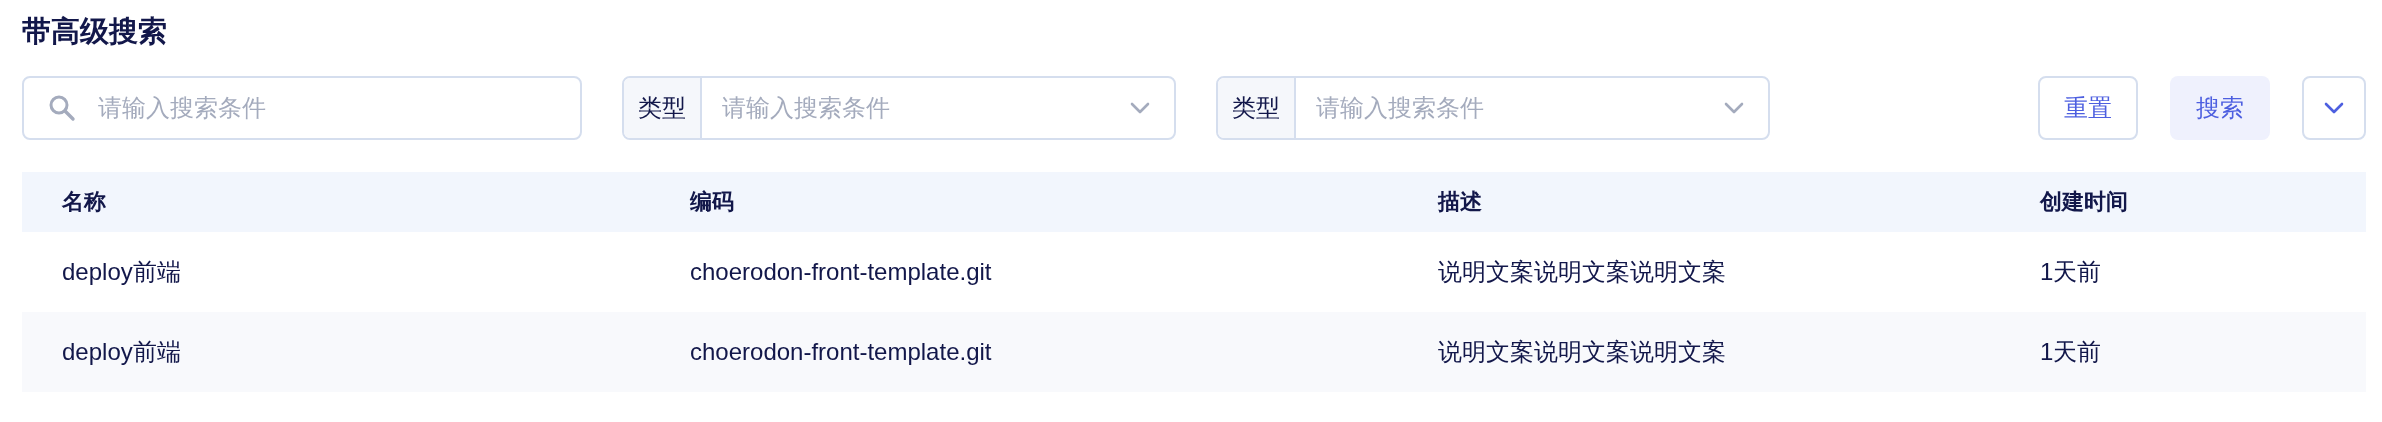 This screenshot has width=2382, height=422. What do you see at coordinates (1699, 352) in the screenshot?
I see `table-cell: 说明文案说明文案说明文案` at bounding box center [1699, 352].